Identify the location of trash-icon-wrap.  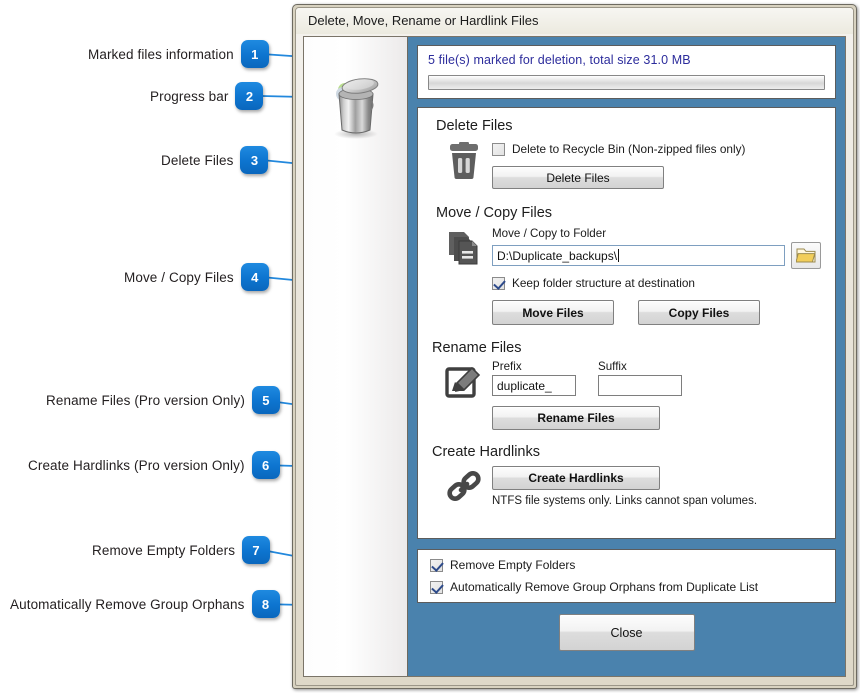
(464, 163).